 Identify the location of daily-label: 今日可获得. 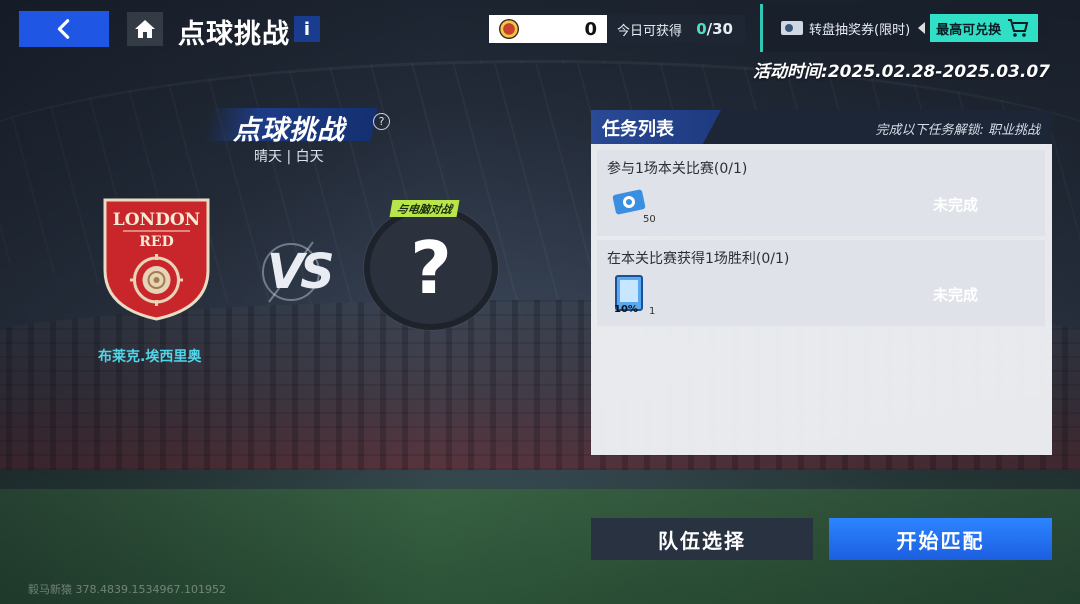
(650, 31).